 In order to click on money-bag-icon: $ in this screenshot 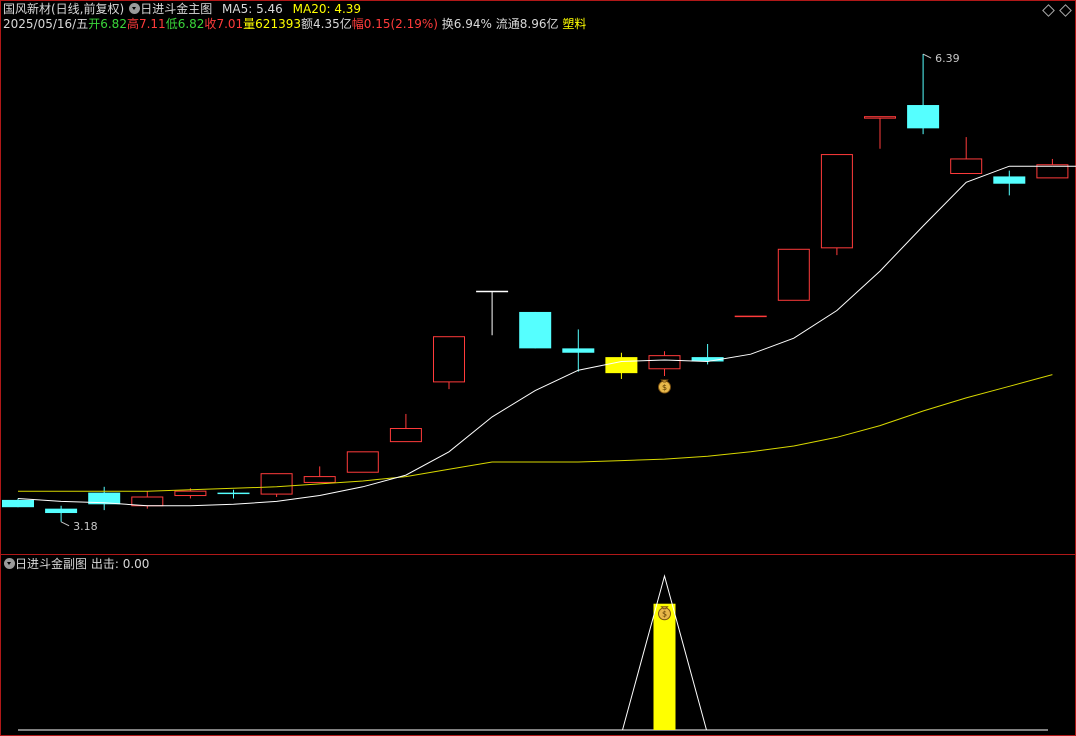, I will do `click(664, 386)`.